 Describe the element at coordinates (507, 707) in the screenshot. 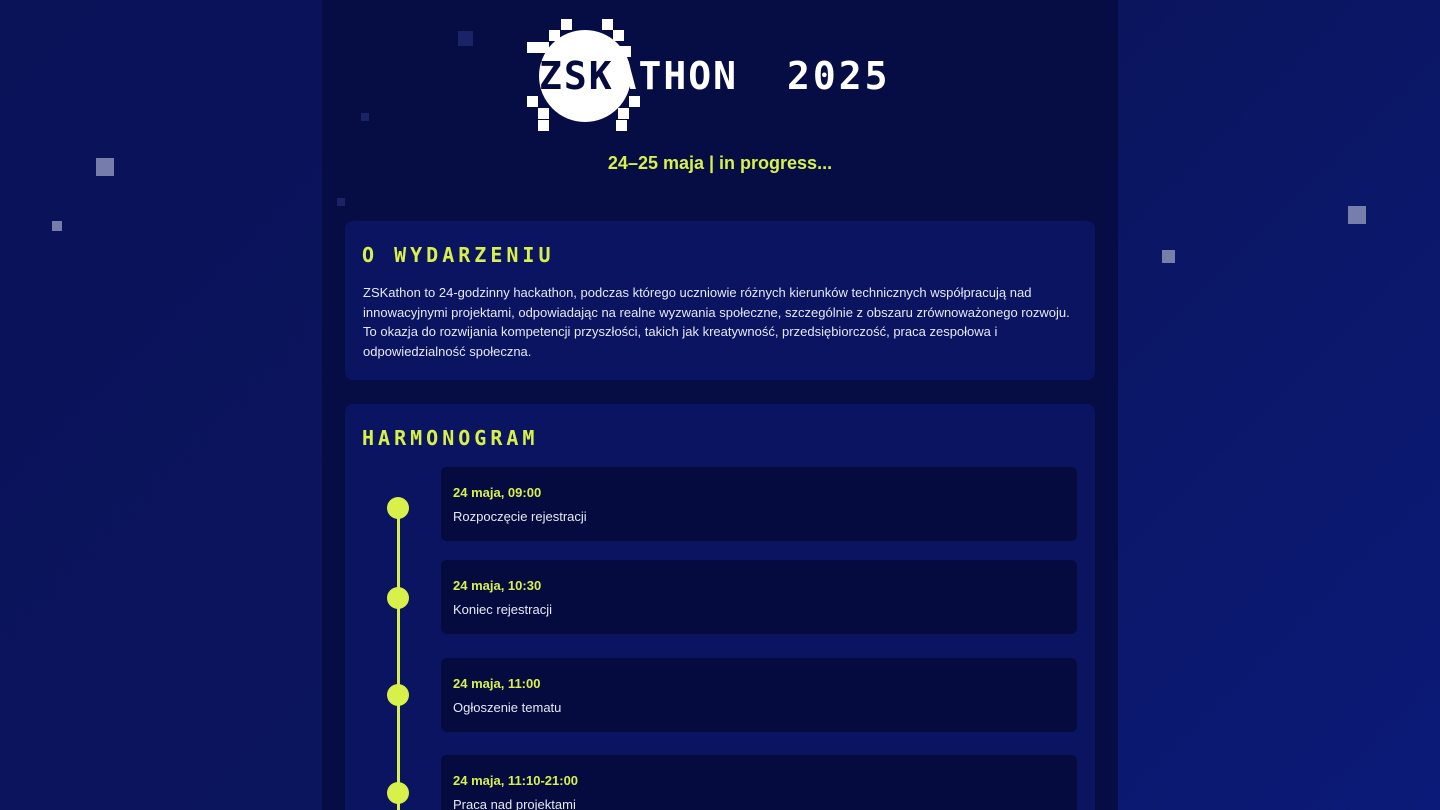

I see `timeline-item-description: Ogłoszenie tematu` at that location.